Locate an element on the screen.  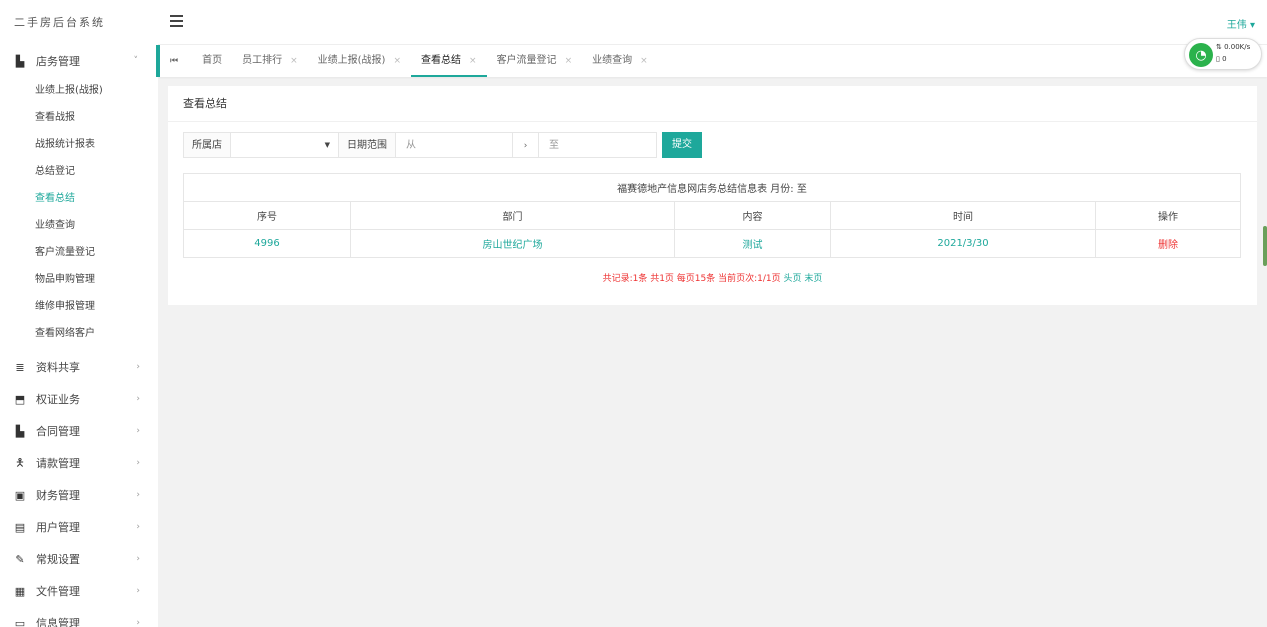
menu-group-info: ▭ 信息管理 › is located at coordinates (79, 617).